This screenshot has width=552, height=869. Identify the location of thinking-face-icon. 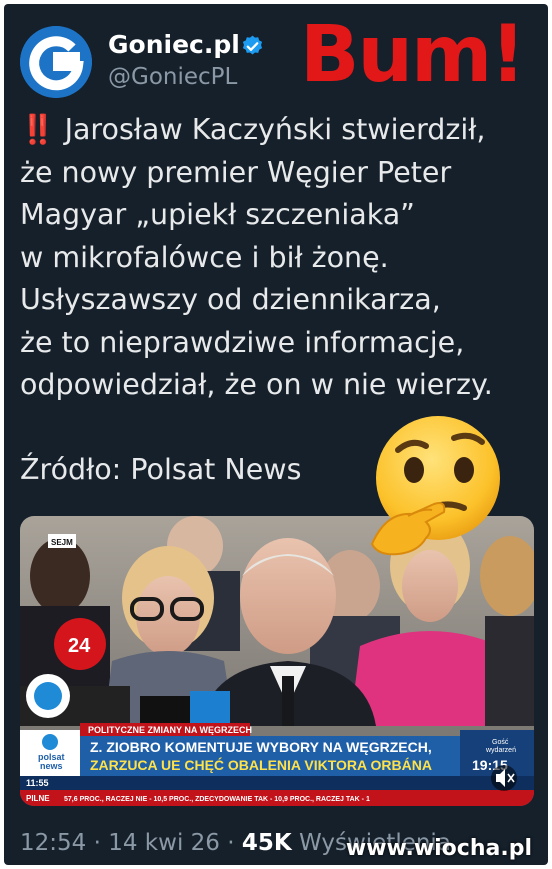
(435, 486).